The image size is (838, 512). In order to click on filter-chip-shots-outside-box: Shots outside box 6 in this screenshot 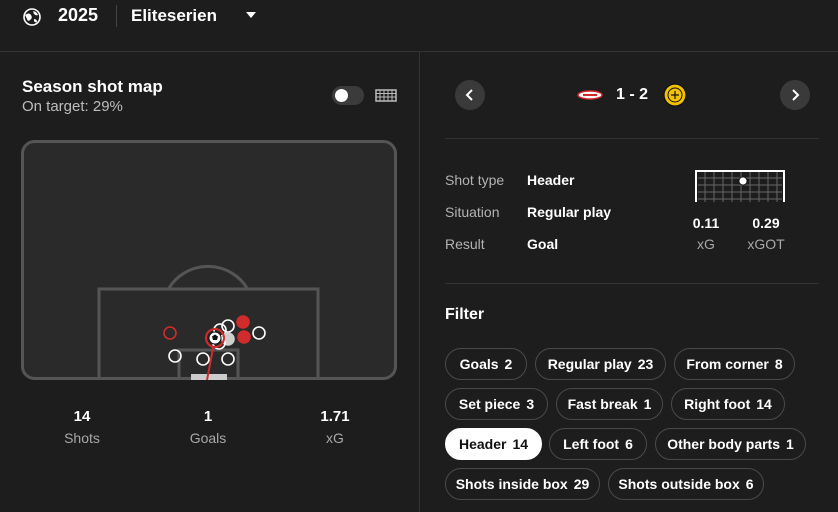, I will do `click(686, 484)`.